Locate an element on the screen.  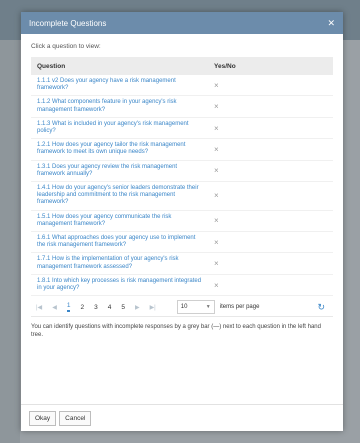
page-button-3: 3 is located at coordinates (96, 307).